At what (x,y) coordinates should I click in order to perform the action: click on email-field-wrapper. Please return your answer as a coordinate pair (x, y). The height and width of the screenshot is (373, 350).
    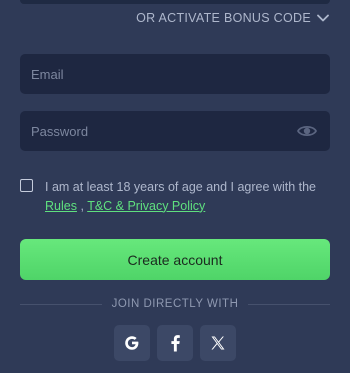
    Looking at the image, I should click on (175, 74).